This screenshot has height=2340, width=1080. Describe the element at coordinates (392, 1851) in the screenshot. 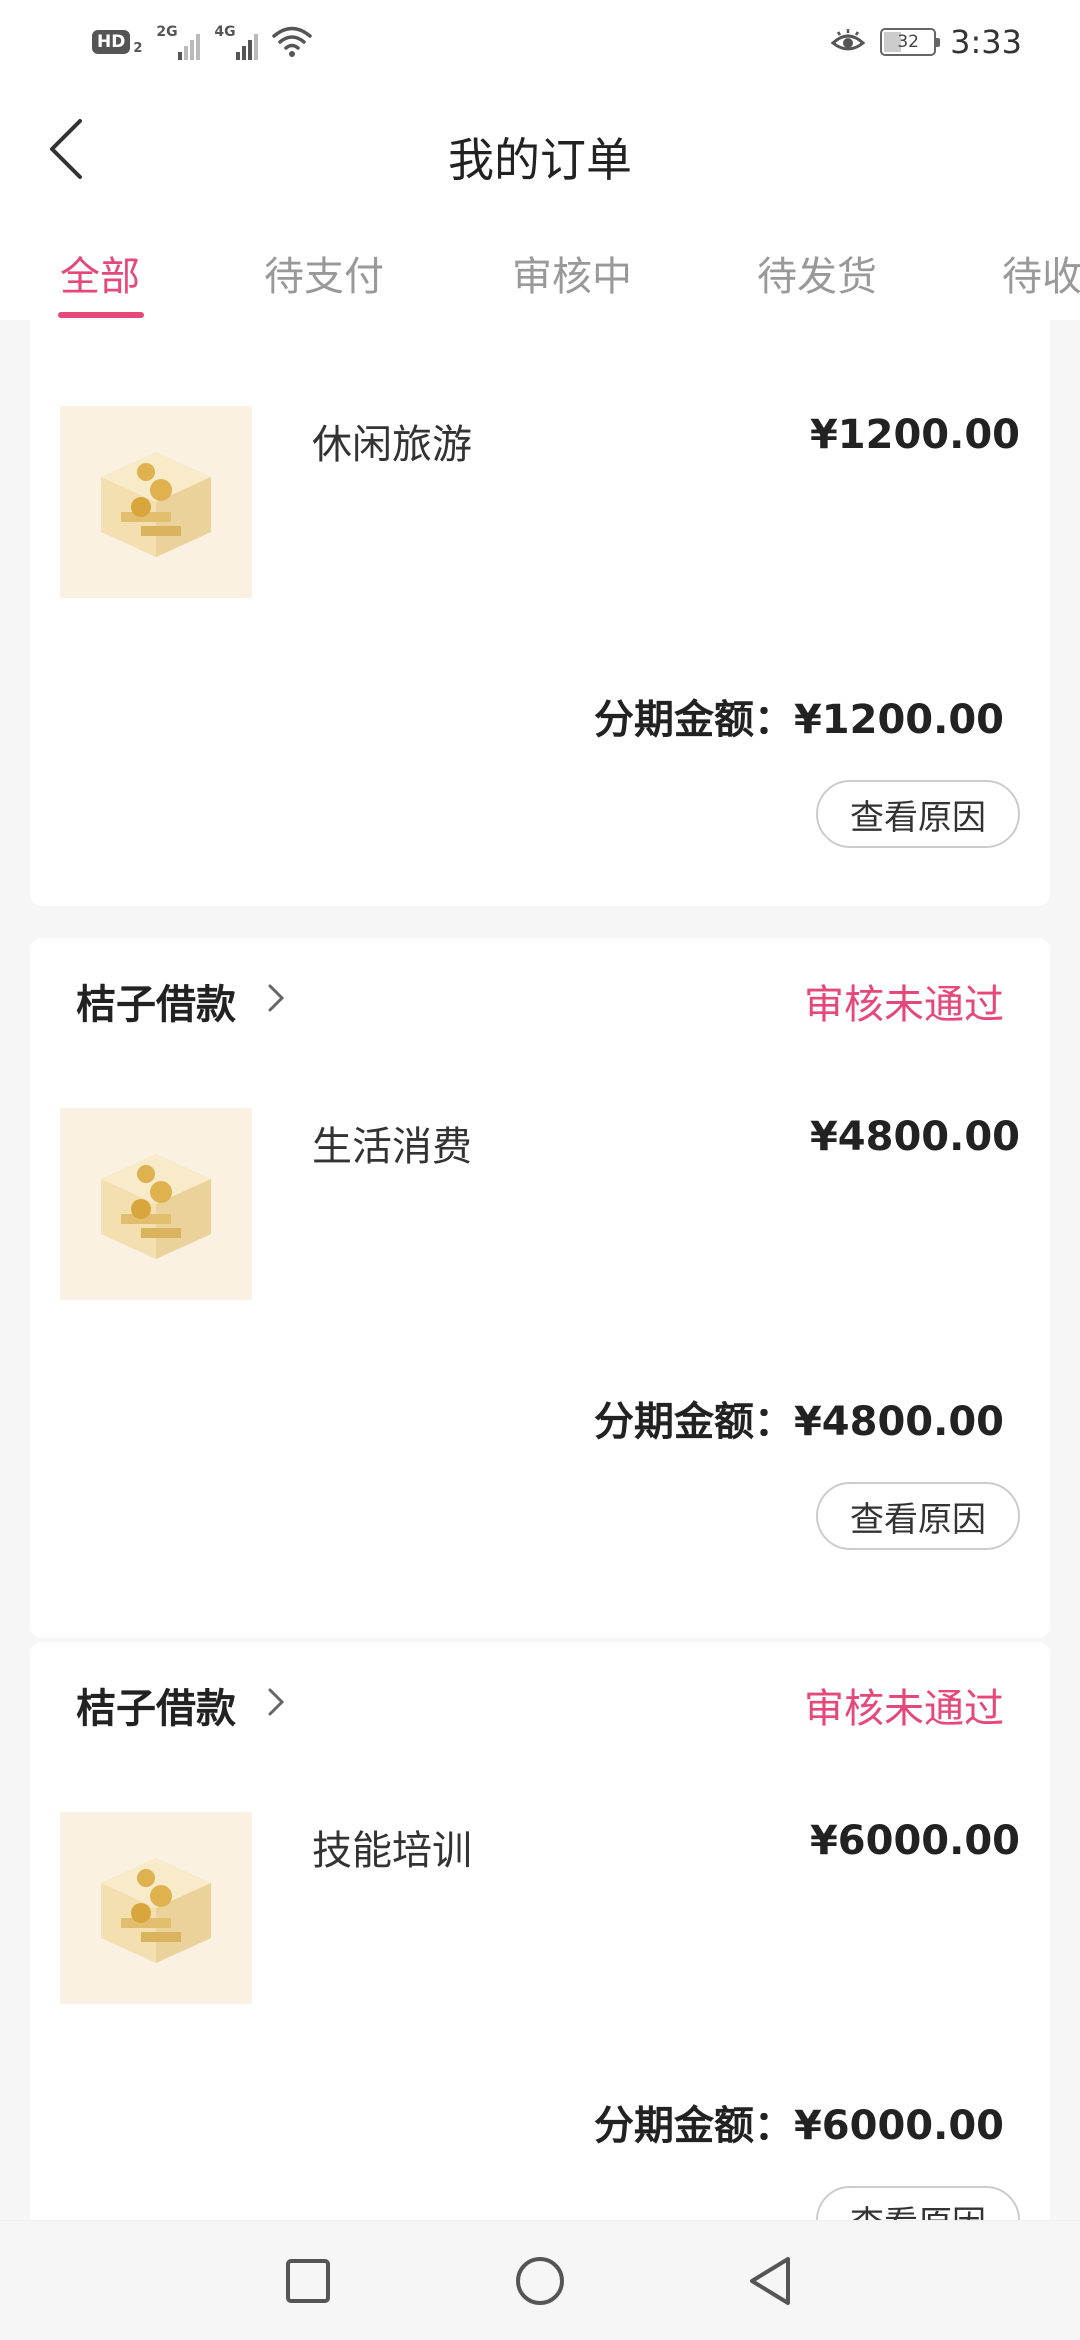

I see `product-name: 技能培训` at that location.